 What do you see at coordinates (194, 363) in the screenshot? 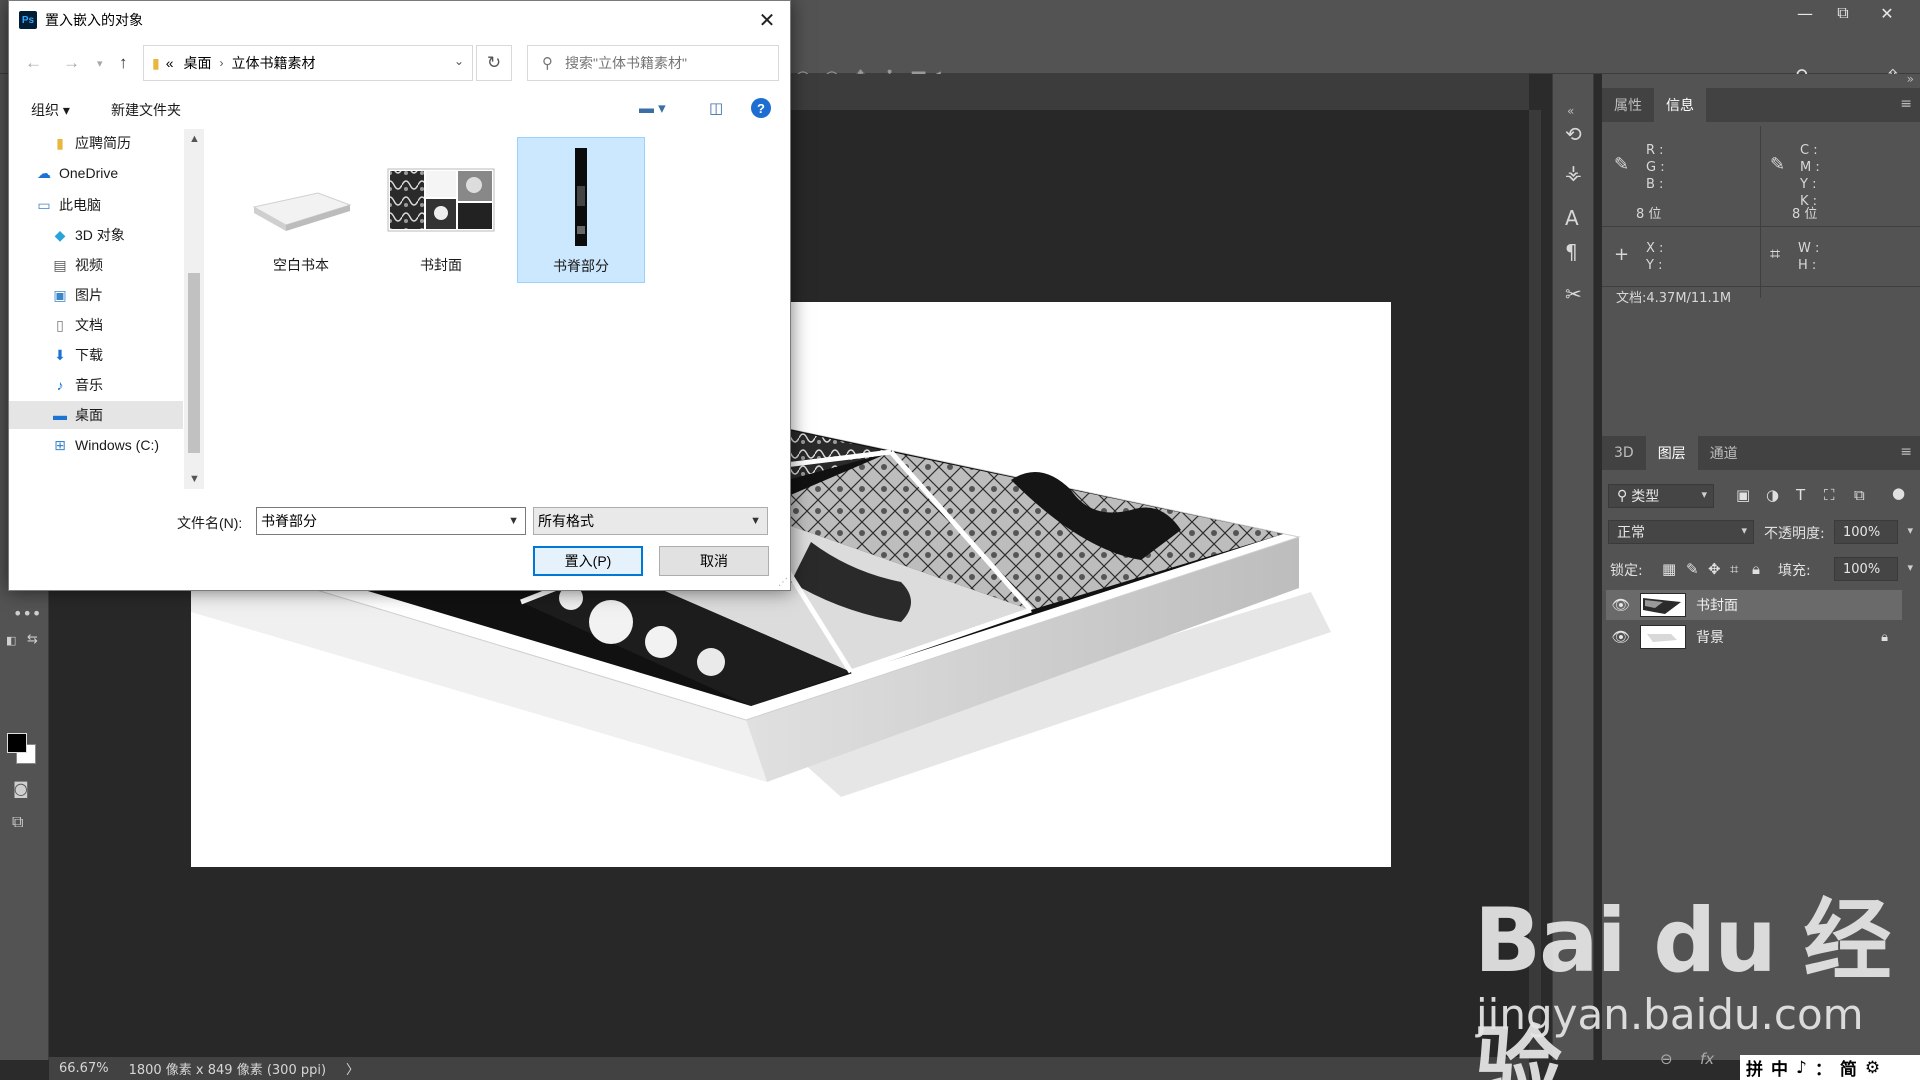
I see `scrollbar-thumb` at bounding box center [194, 363].